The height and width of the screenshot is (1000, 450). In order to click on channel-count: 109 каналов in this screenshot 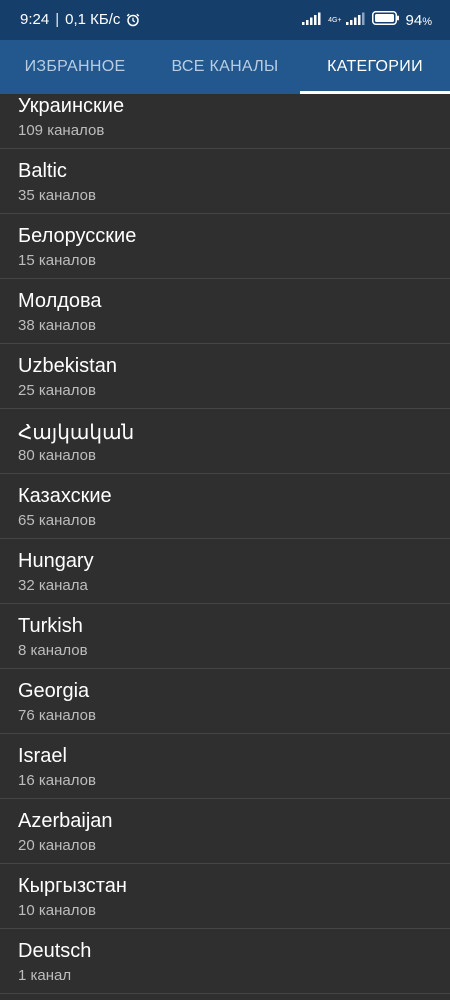, I will do `click(61, 130)`.